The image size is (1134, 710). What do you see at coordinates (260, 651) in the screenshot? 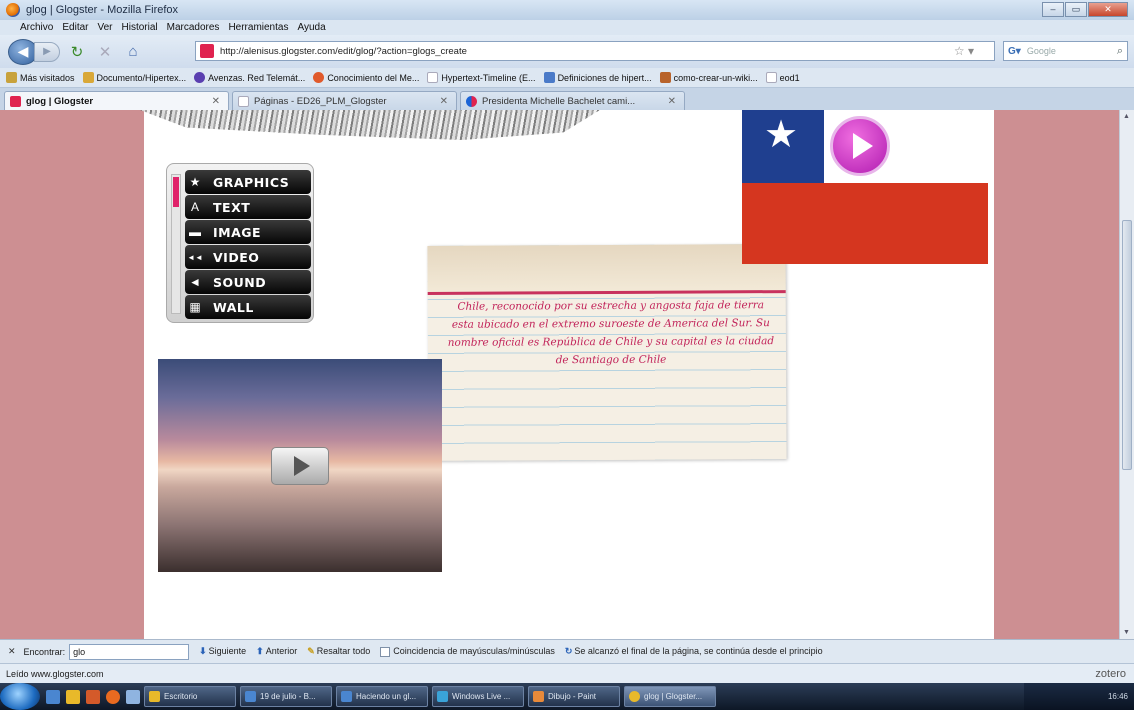
I see `up-arrow-icon: ⬆` at bounding box center [260, 651].